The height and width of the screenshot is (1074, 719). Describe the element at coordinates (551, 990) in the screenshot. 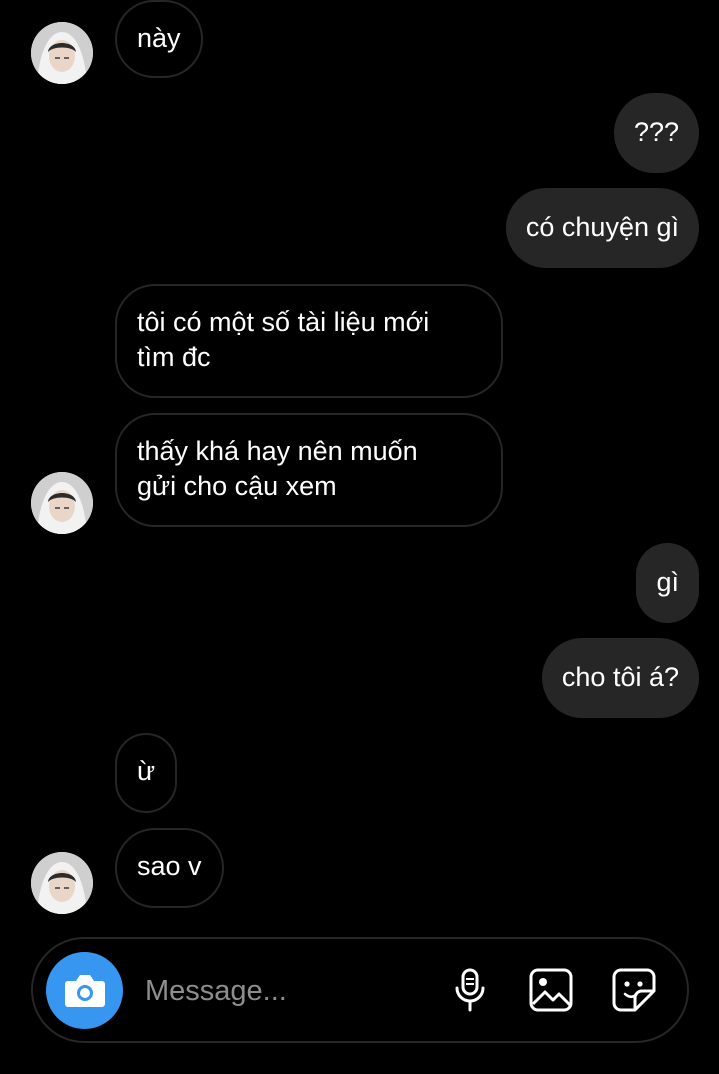

I see `image-icon` at that location.